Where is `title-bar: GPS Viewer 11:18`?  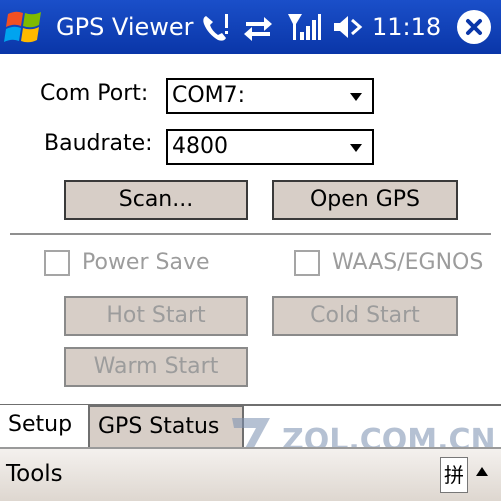
title-bar: GPS Viewer 11:18 is located at coordinates (250, 27).